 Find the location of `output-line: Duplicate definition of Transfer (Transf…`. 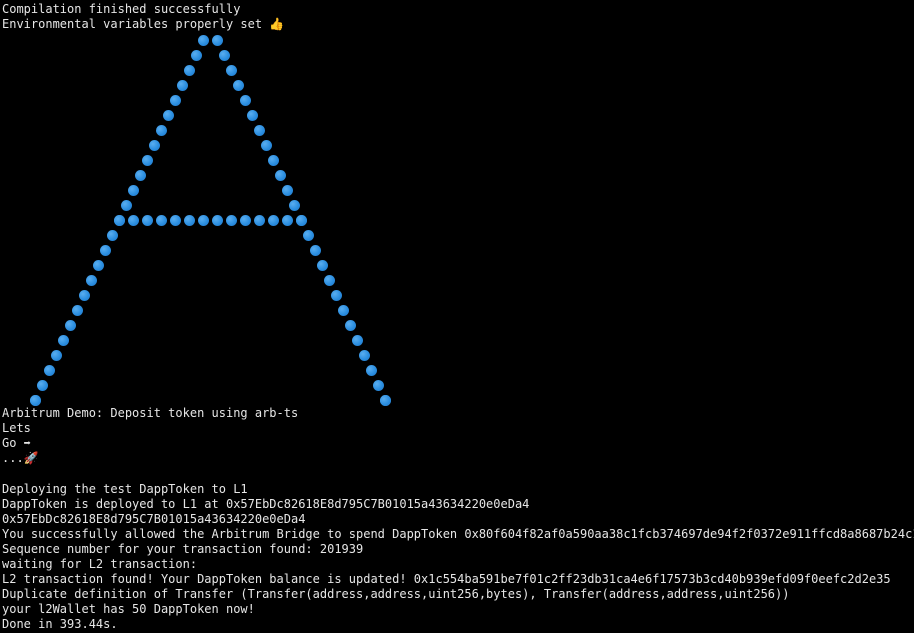

output-line: Duplicate definition of Transfer (Transf… is located at coordinates (396, 594).